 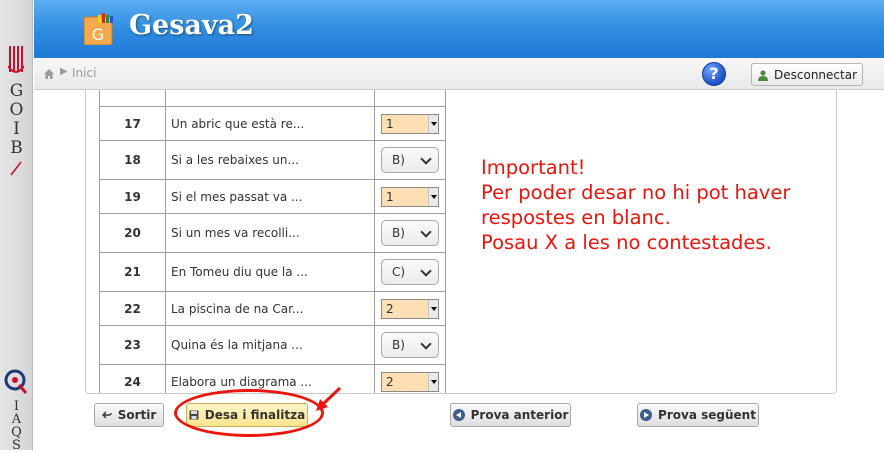 I want to click on table-row: 21 En Tomeu diu que la ... C), so click(x=272, y=272).